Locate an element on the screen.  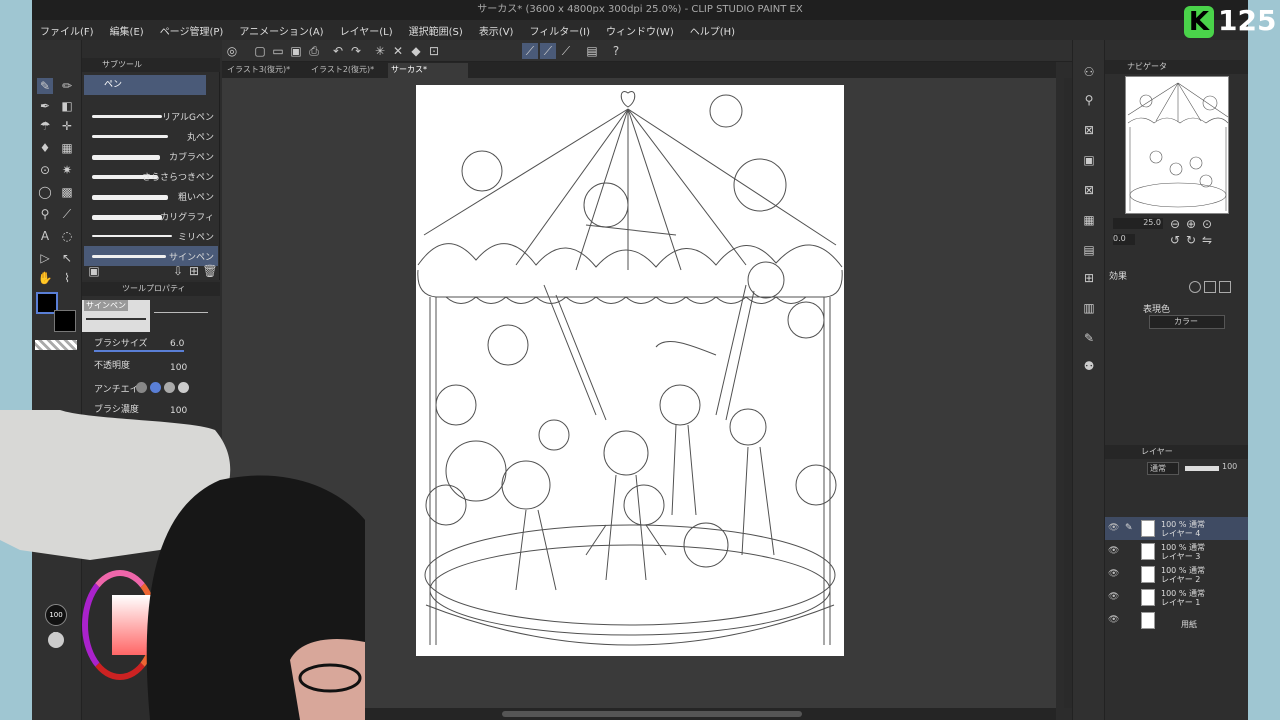
horizontal-scrollbar is located at coordinates (652, 714).